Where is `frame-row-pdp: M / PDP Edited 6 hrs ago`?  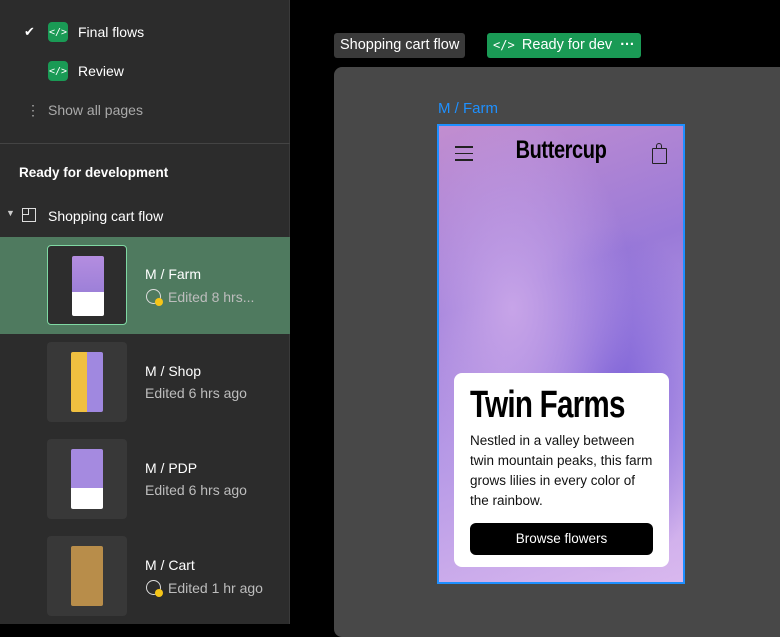 frame-row-pdp: M / PDP Edited 6 hrs ago is located at coordinates (145, 479).